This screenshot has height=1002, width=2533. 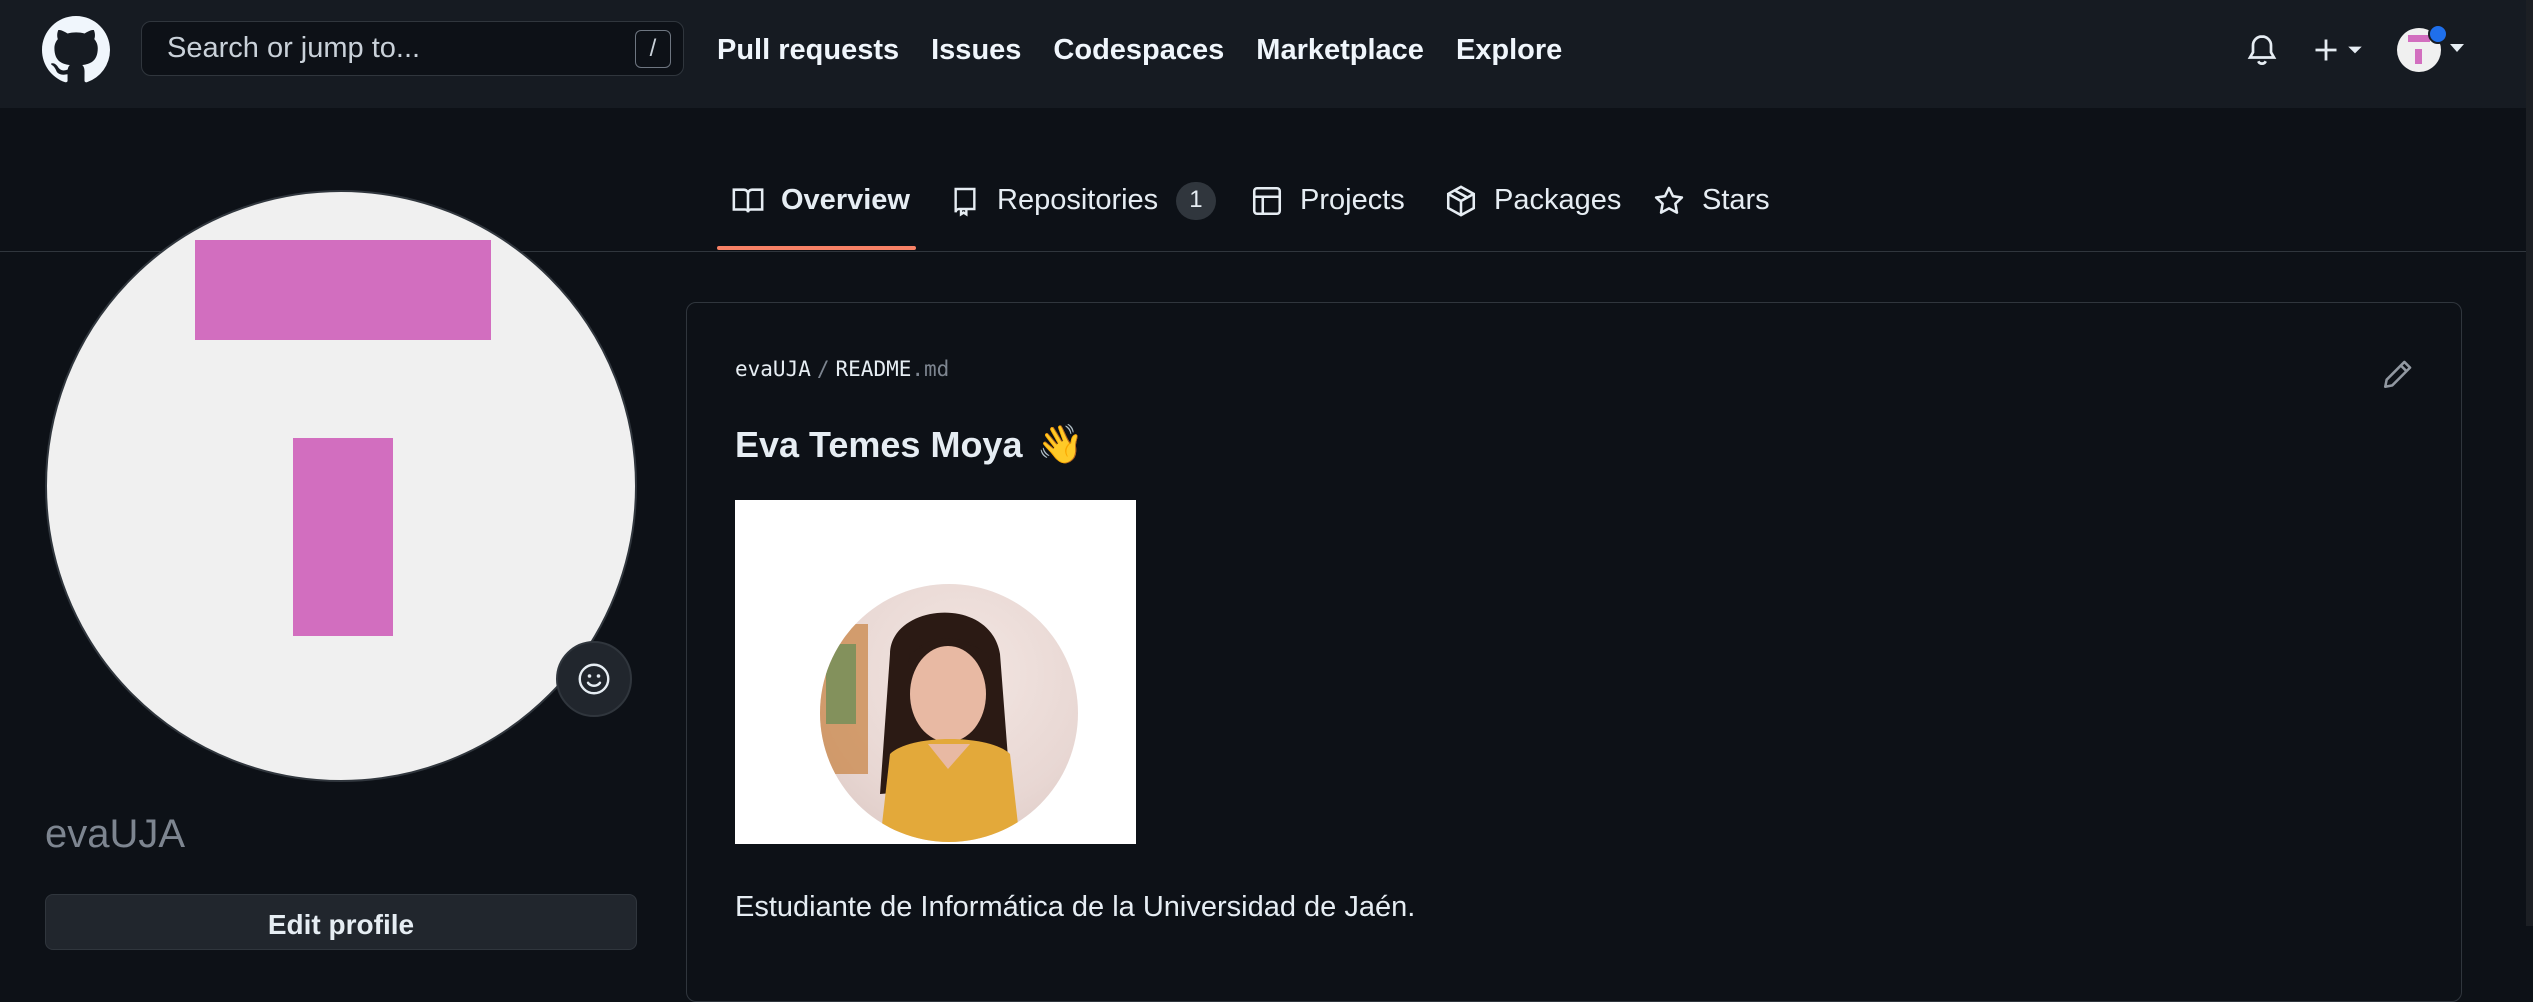 I want to click on search-shortcut-key: /, so click(x=653, y=49).